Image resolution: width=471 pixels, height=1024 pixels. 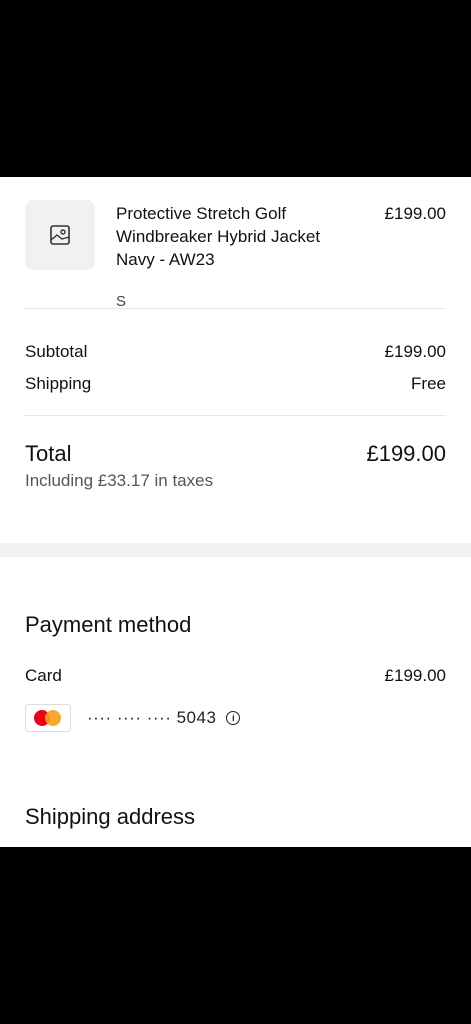 What do you see at coordinates (235, 550) in the screenshot?
I see `section-separator` at bounding box center [235, 550].